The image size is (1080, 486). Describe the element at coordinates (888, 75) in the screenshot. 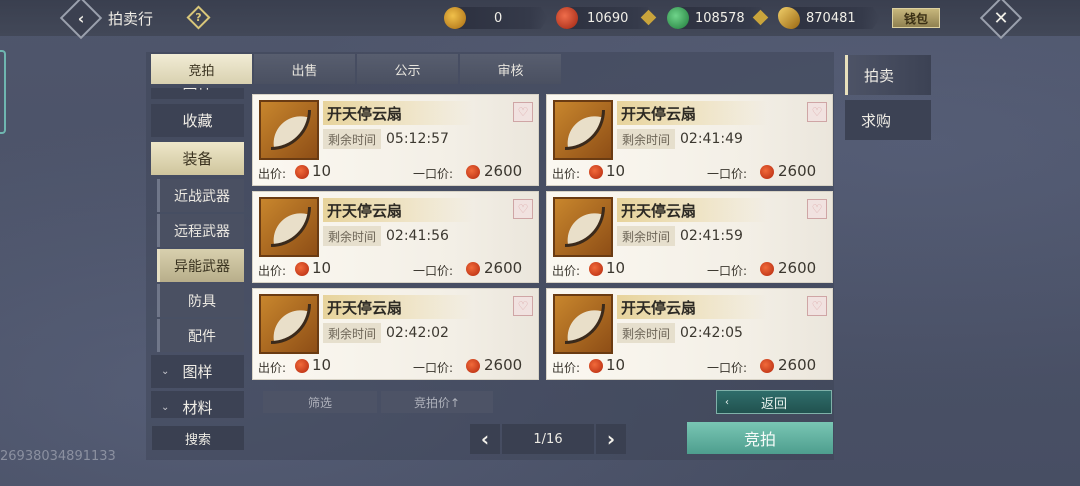

I see `side-tab-auction: 拍卖` at that location.